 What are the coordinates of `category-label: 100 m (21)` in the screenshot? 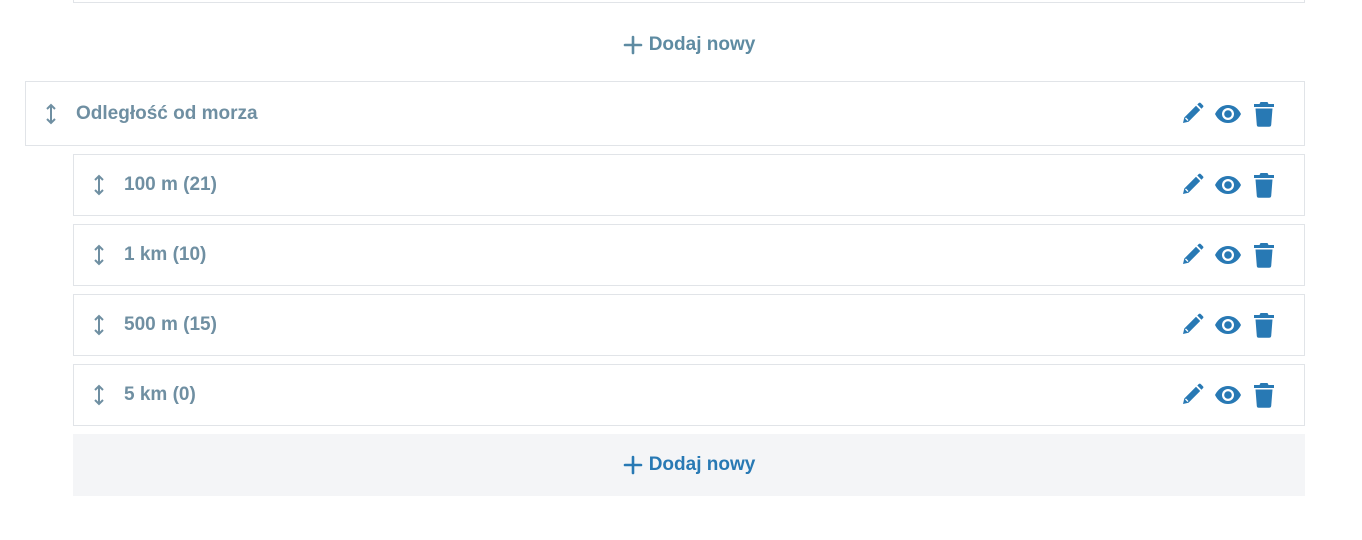 It's located at (170, 184).